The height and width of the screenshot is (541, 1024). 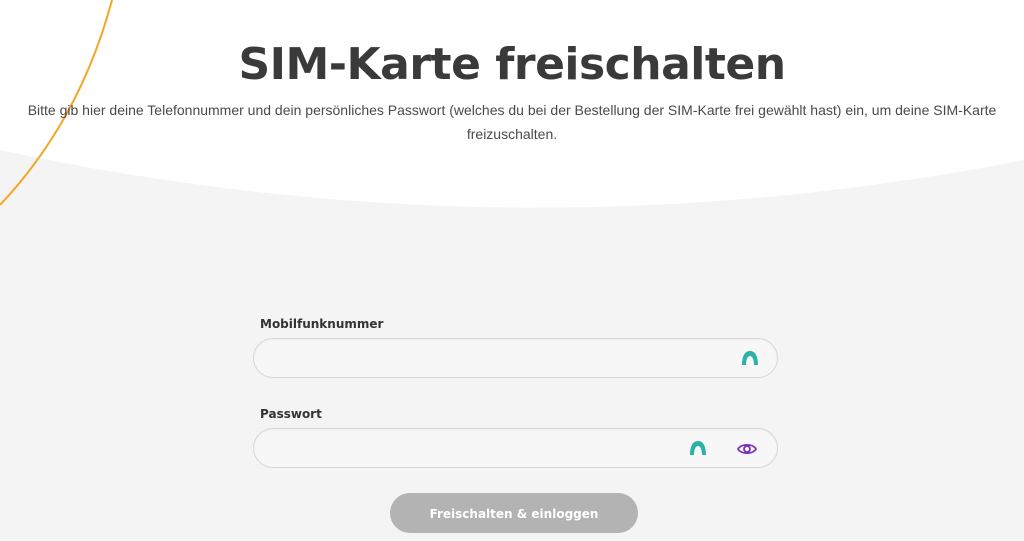 What do you see at coordinates (512, 64) in the screenshot?
I see `page-title: SIM-Karte freischalten` at bounding box center [512, 64].